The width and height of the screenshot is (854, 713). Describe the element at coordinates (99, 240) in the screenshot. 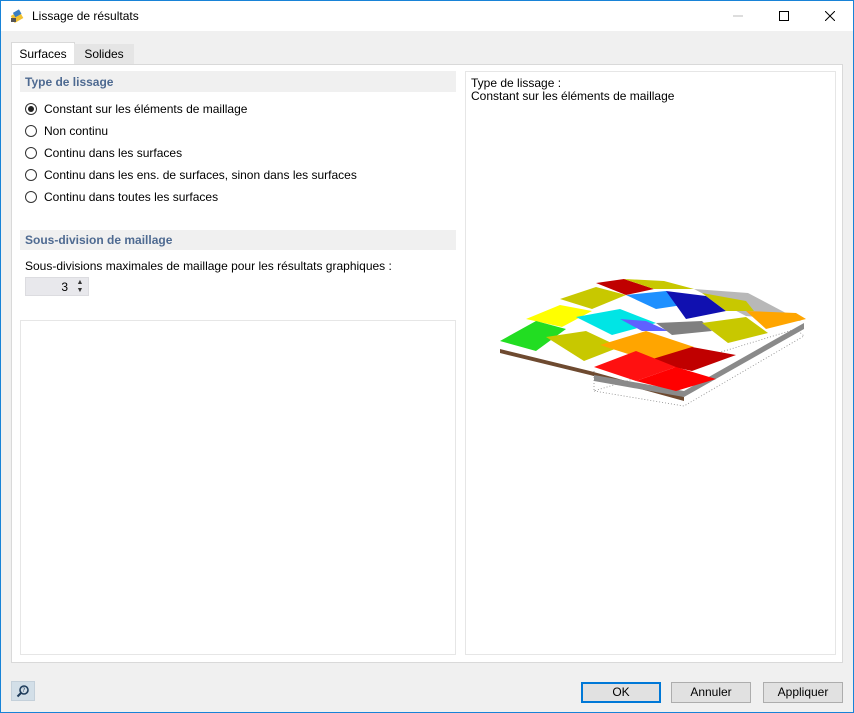

I see `mesh-subdivision-title: Sous-division de maillage` at that location.